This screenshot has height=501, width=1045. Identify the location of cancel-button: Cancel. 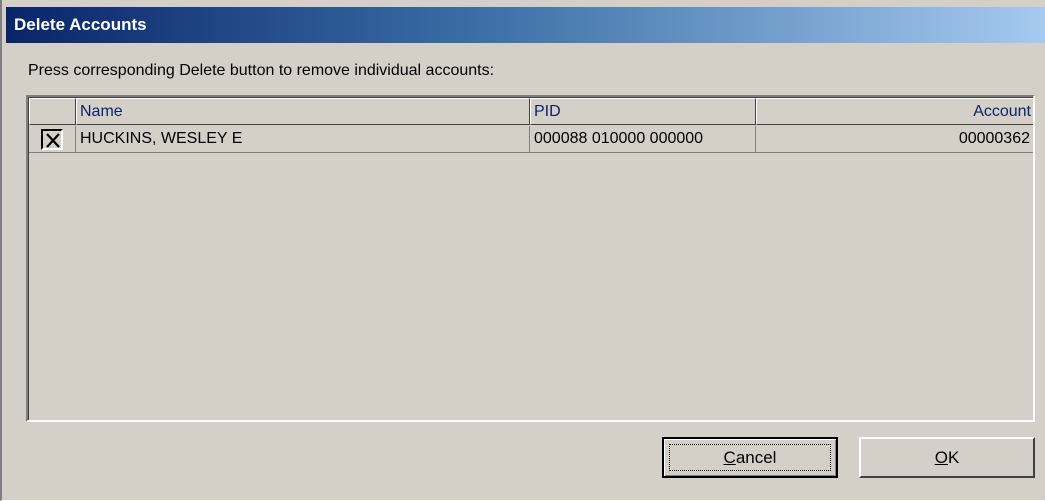
(750, 457).